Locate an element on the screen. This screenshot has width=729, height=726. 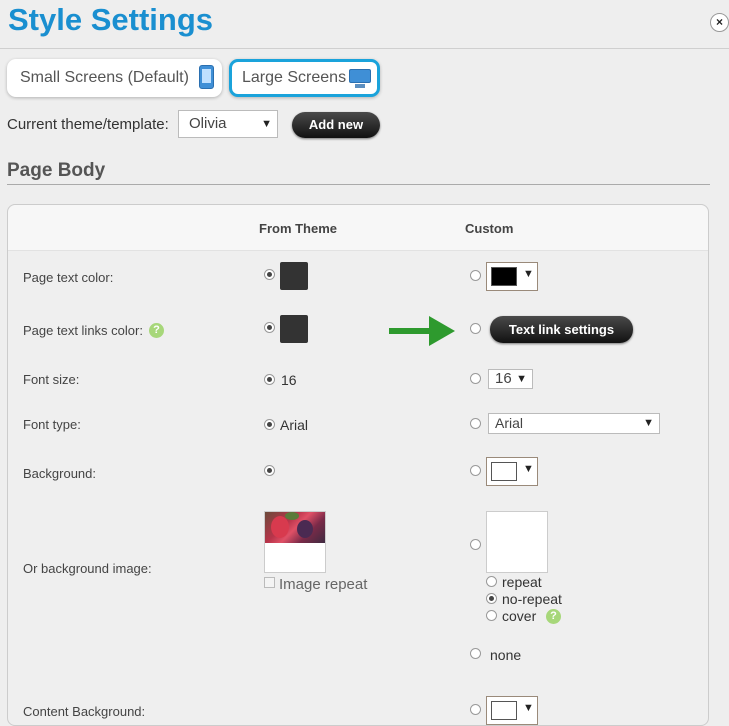
radio-theme-font-type is located at coordinates (269, 424).